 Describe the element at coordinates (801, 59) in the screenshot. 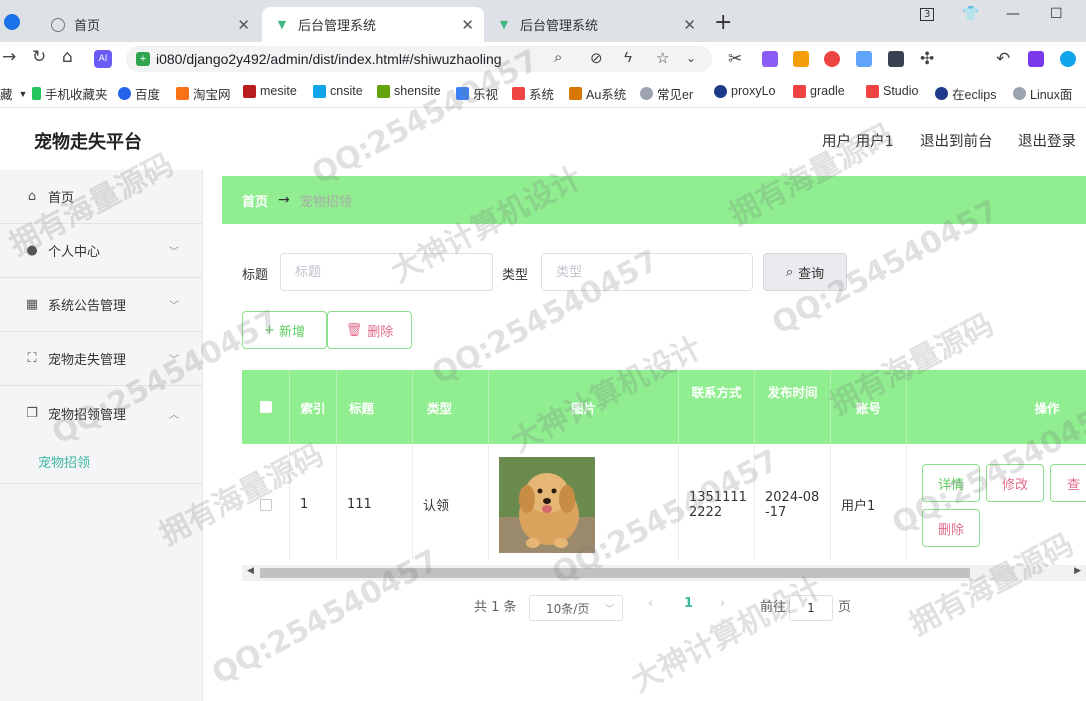

I see `fox-extension-icon` at that location.